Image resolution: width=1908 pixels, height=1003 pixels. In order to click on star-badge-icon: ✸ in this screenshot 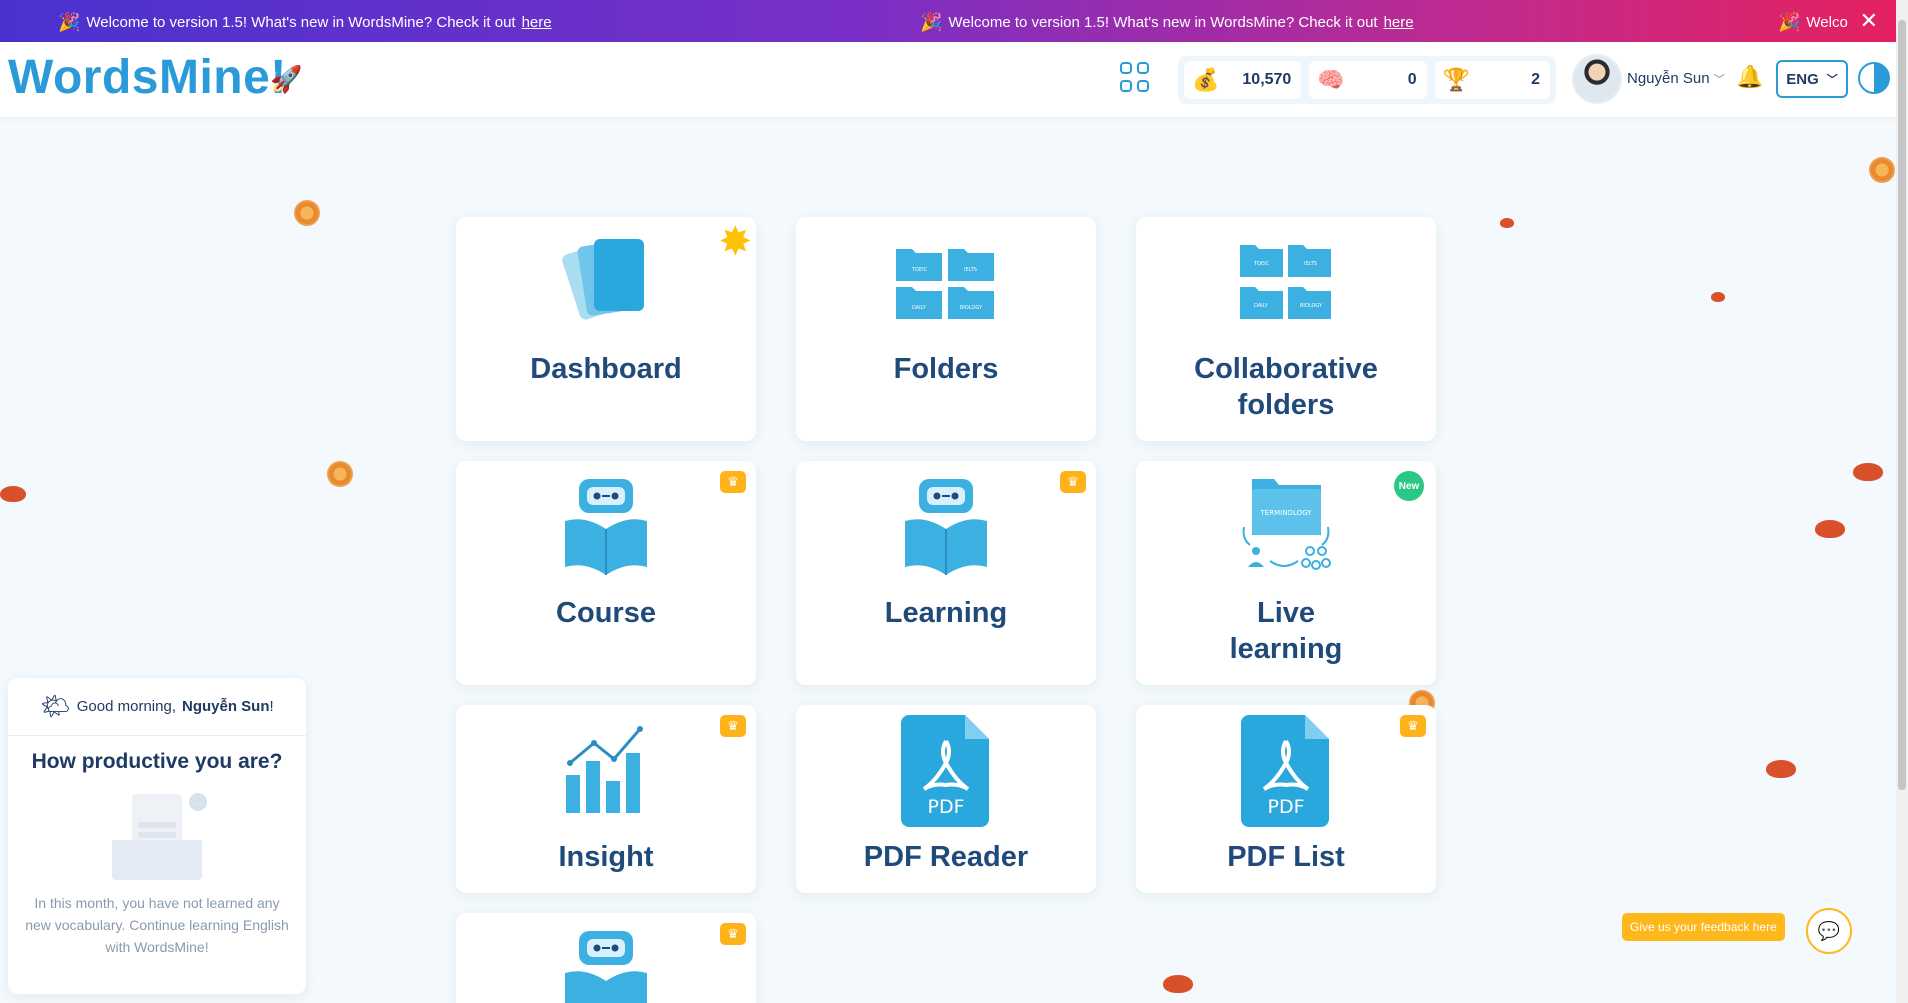, I will do `click(735, 242)`.